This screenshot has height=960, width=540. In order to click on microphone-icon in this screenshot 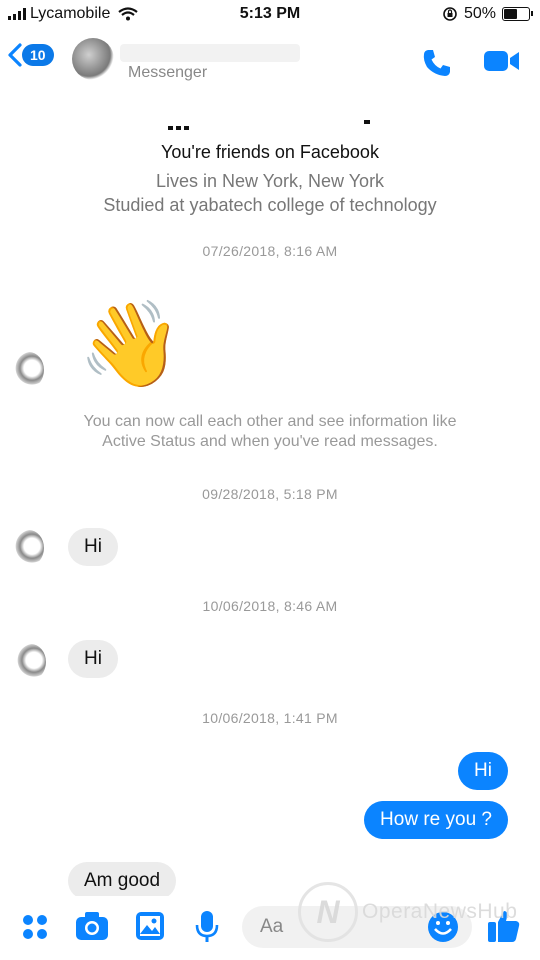, I will do `click(207, 926)`.